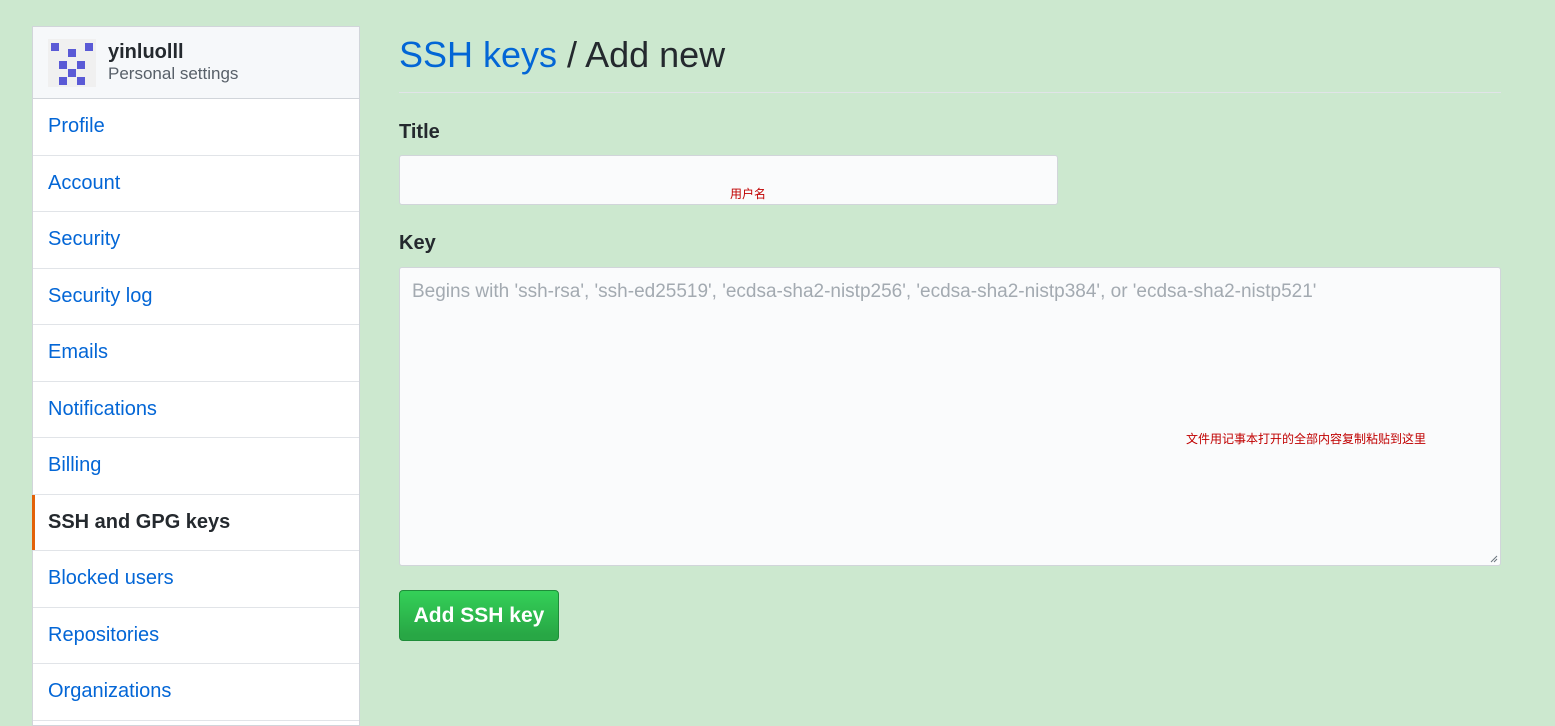 This screenshot has height=726, width=1555. I want to click on add-ssh-key-button: Add SSH key, so click(479, 615).